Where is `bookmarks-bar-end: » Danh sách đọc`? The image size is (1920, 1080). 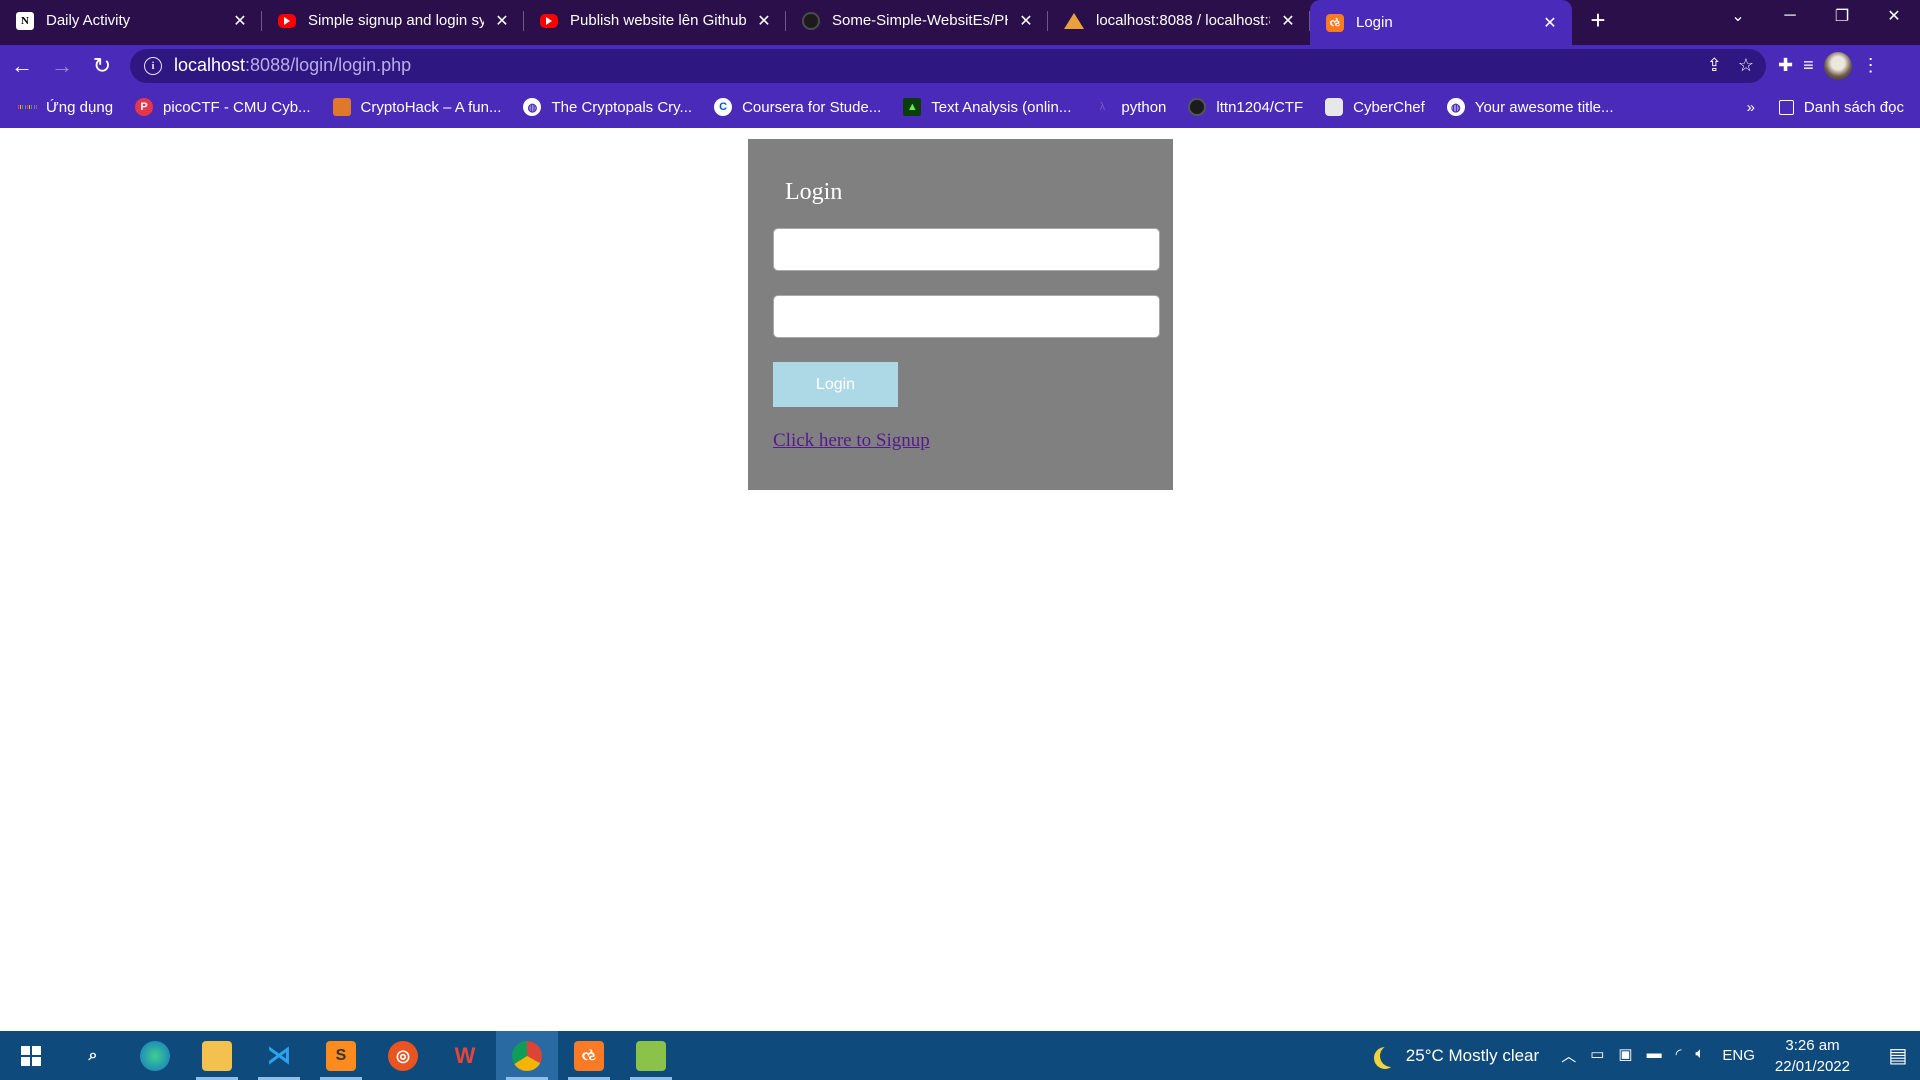 bookmarks-bar-end: » Danh sách đọc is located at coordinates (1833, 107).